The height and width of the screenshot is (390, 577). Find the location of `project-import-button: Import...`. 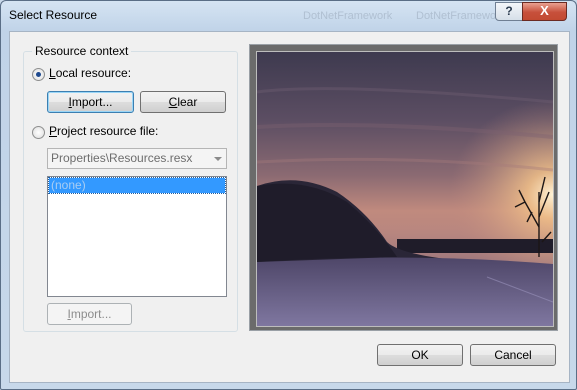

project-import-button: Import... is located at coordinates (89, 314).